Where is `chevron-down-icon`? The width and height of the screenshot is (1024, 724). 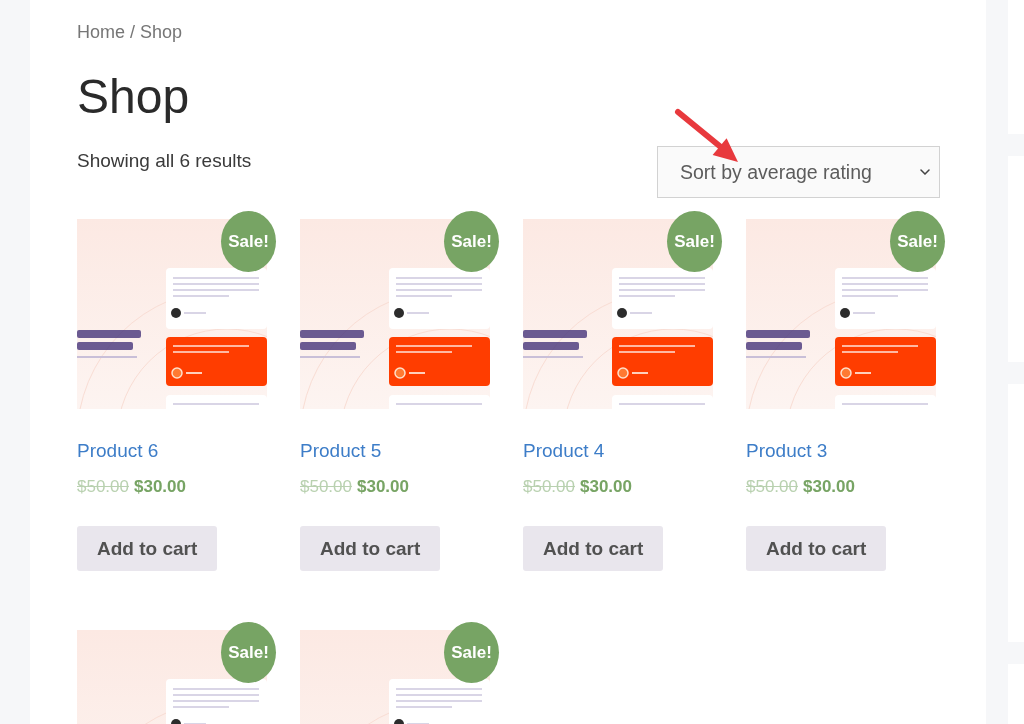 chevron-down-icon is located at coordinates (925, 172).